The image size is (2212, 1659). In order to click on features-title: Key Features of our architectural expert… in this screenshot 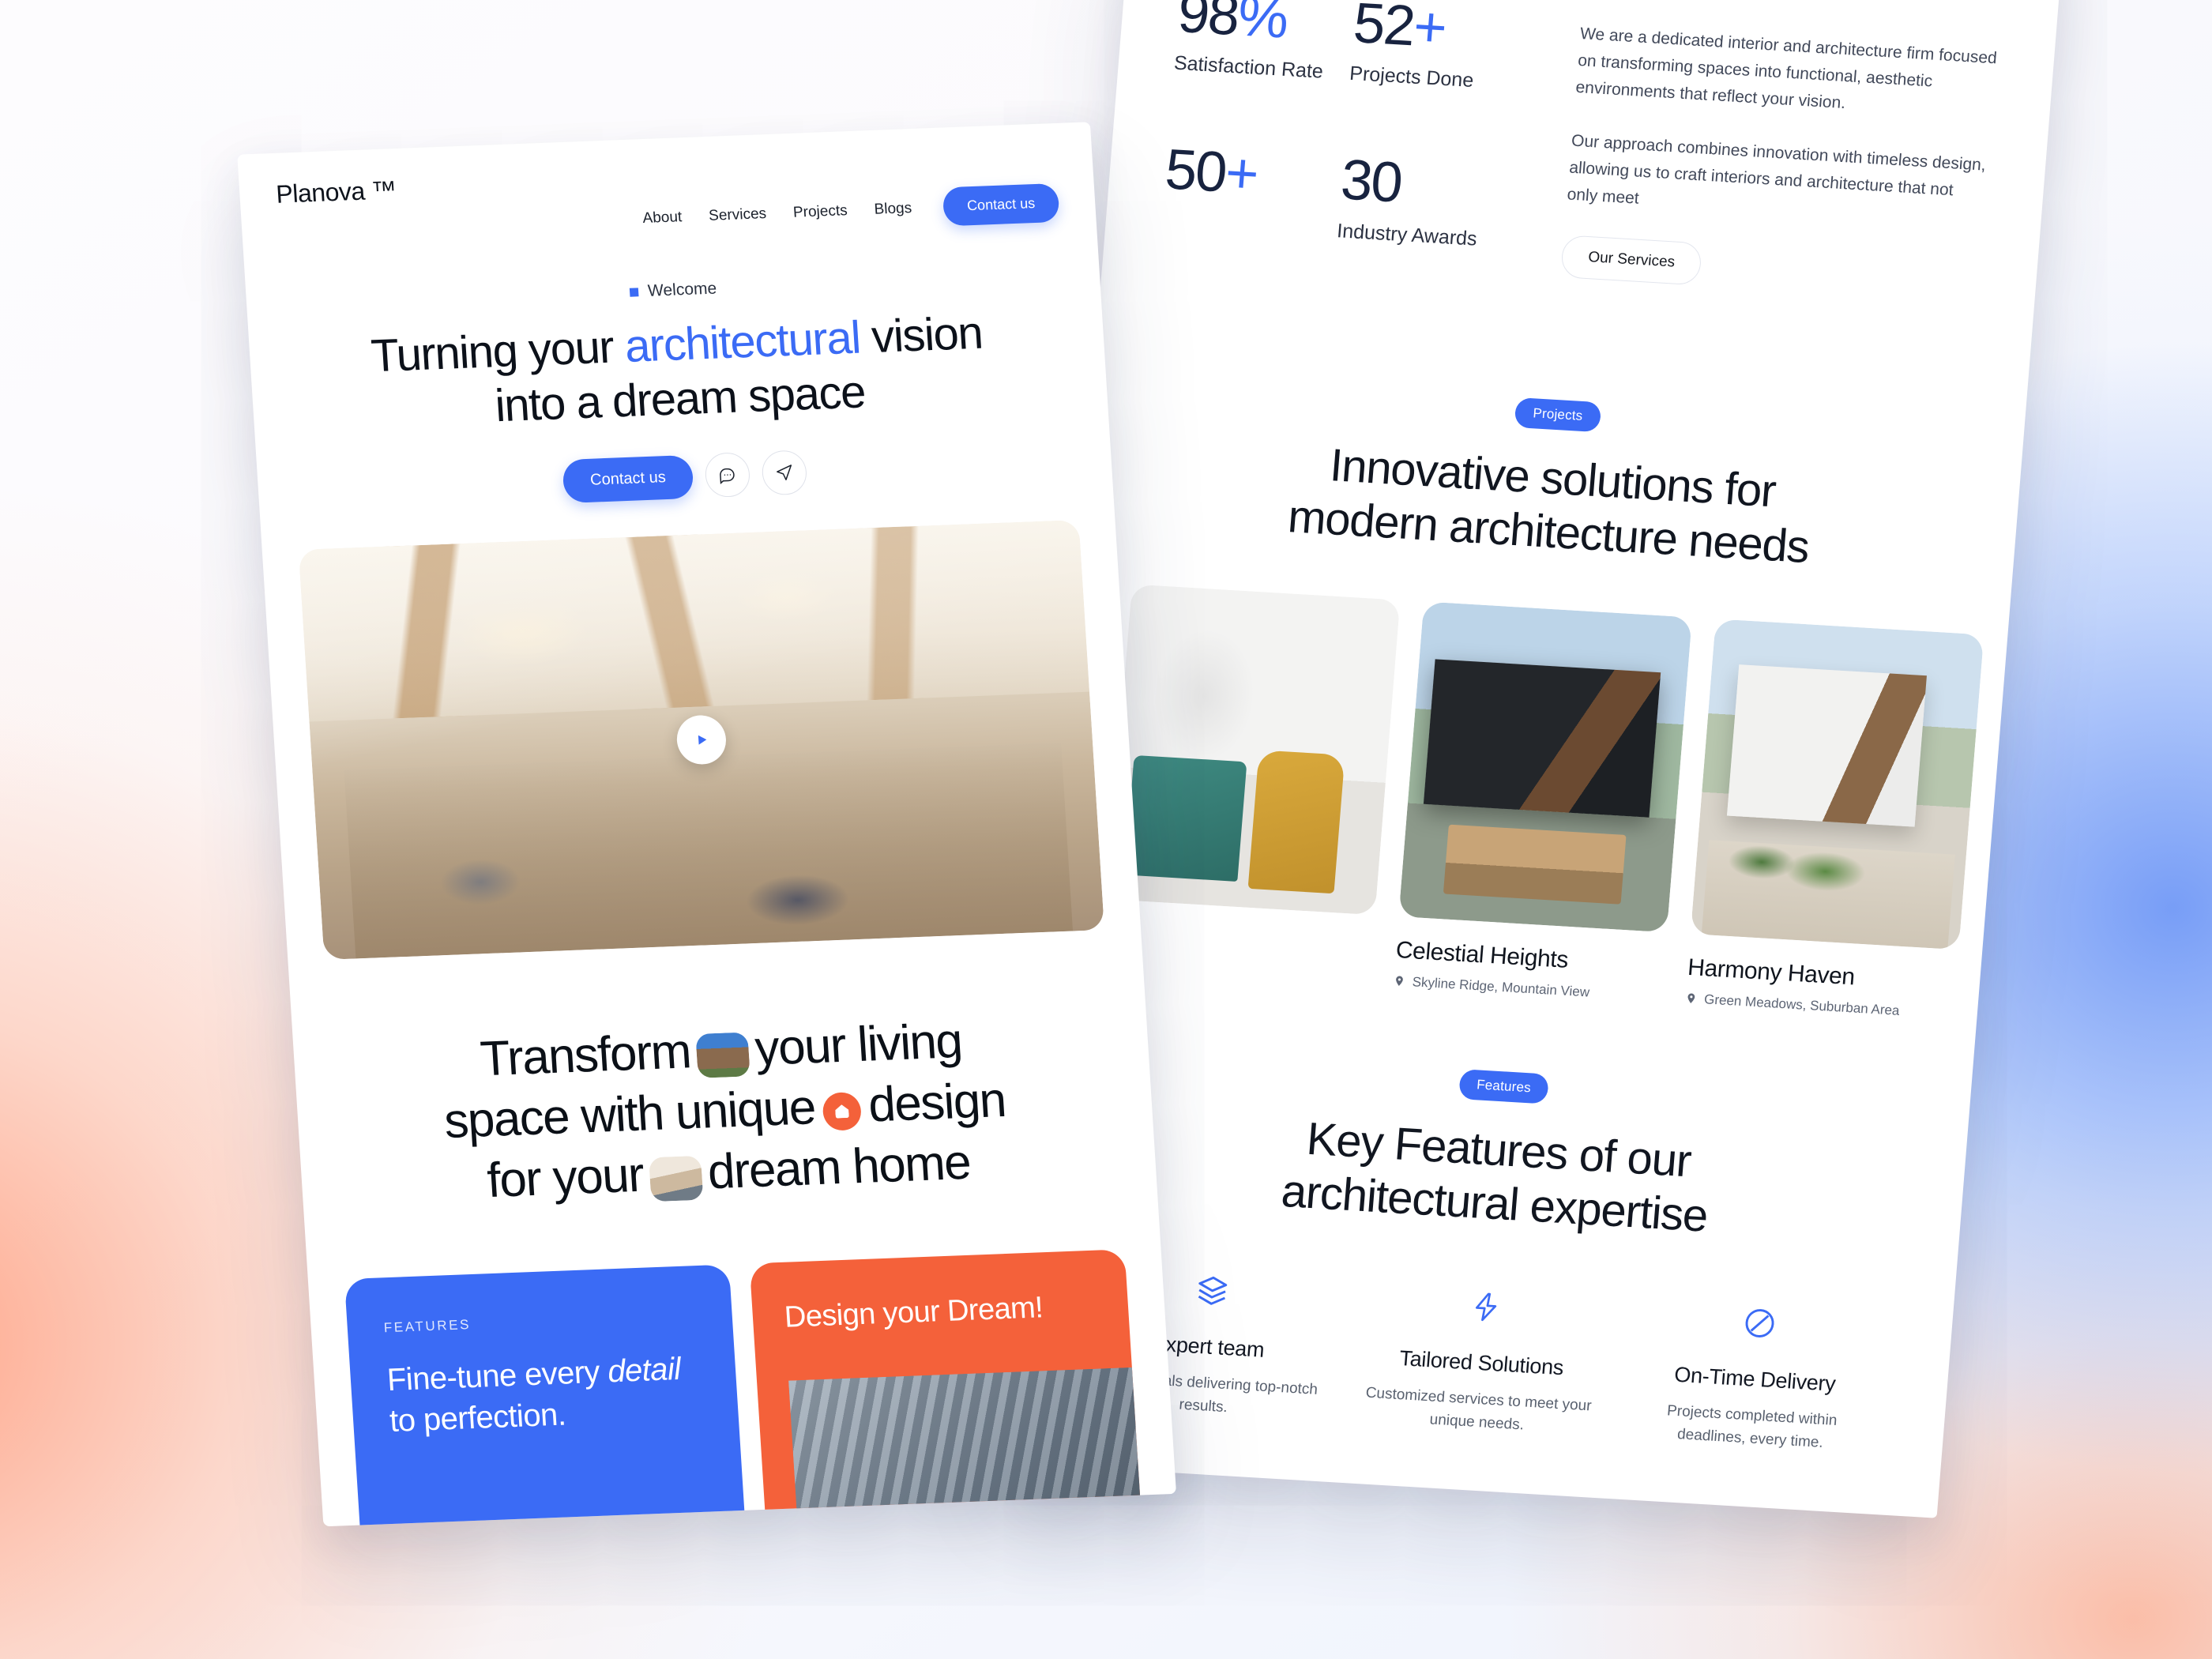, I will do `click(1495, 1177)`.